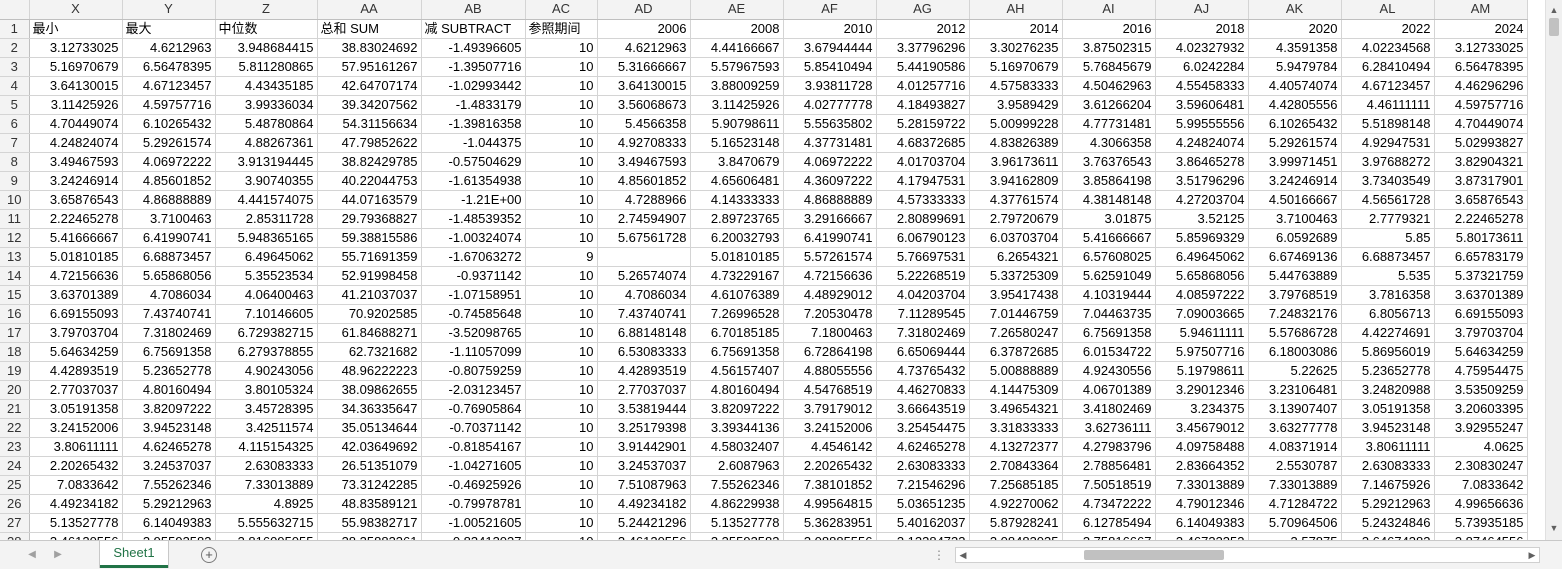  I want to click on cell-aa7: 47.79852622, so click(369, 143).